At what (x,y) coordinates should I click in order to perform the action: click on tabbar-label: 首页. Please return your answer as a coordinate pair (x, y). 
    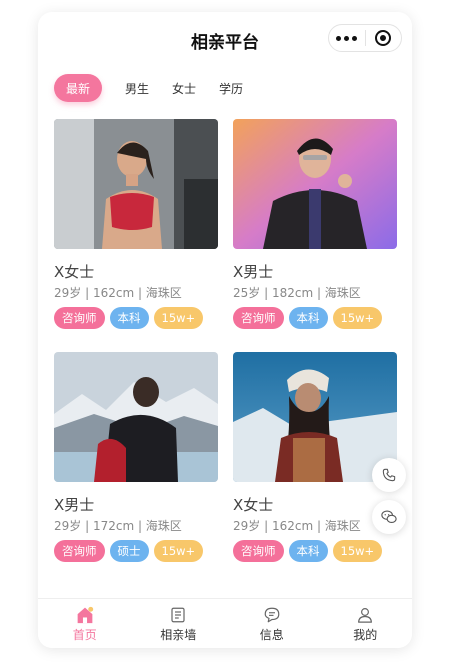
    Looking at the image, I should click on (84, 635).